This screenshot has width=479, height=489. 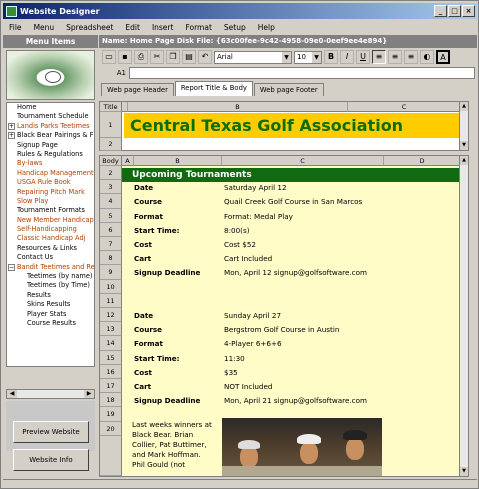 What do you see at coordinates (468, 11) in the screenshot?
I see `close-button: ×` at bounding box center [468, 11].